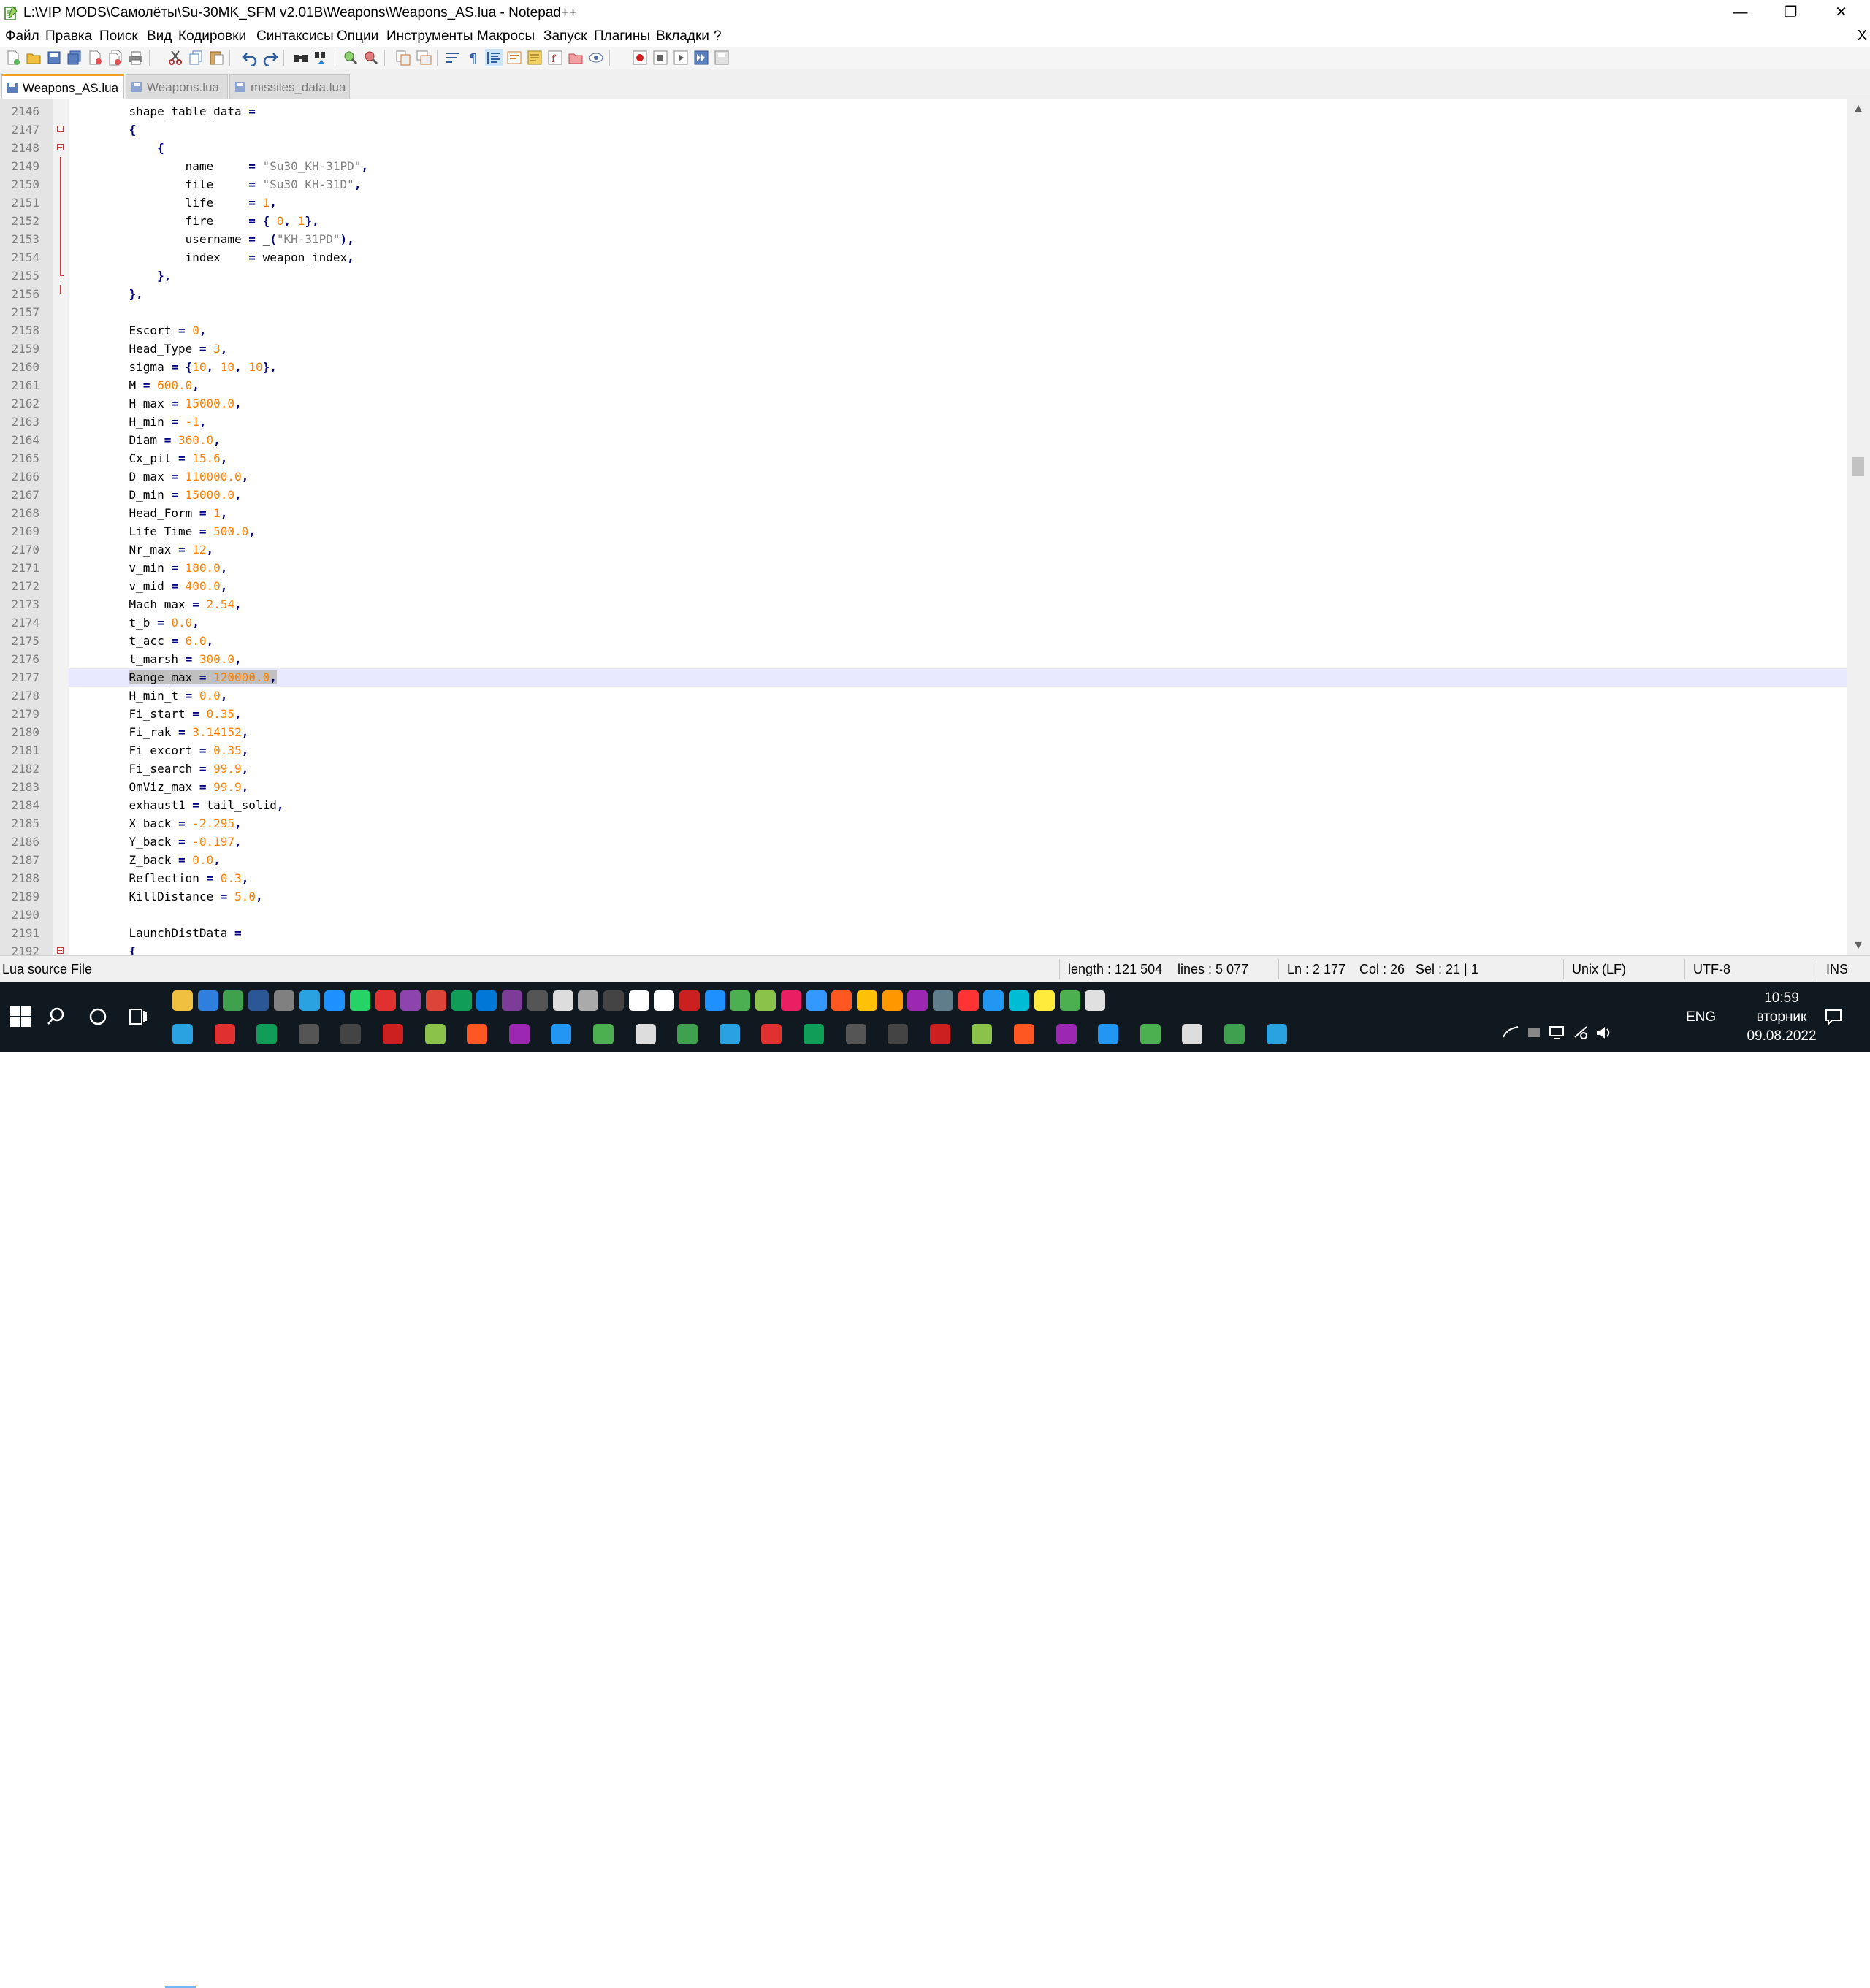  I want to click on scroll-down-icon: ▼, so click(1858, 945).